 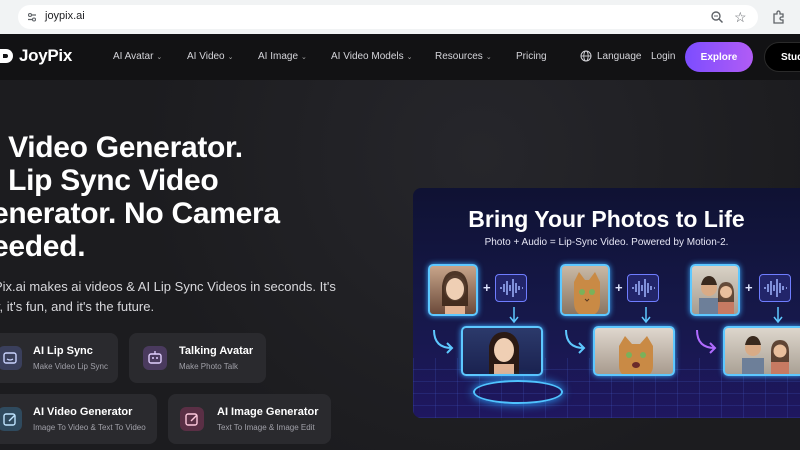 I want to click on nav-ai-video: AI Video ⌄, so click(x=210, y=56).